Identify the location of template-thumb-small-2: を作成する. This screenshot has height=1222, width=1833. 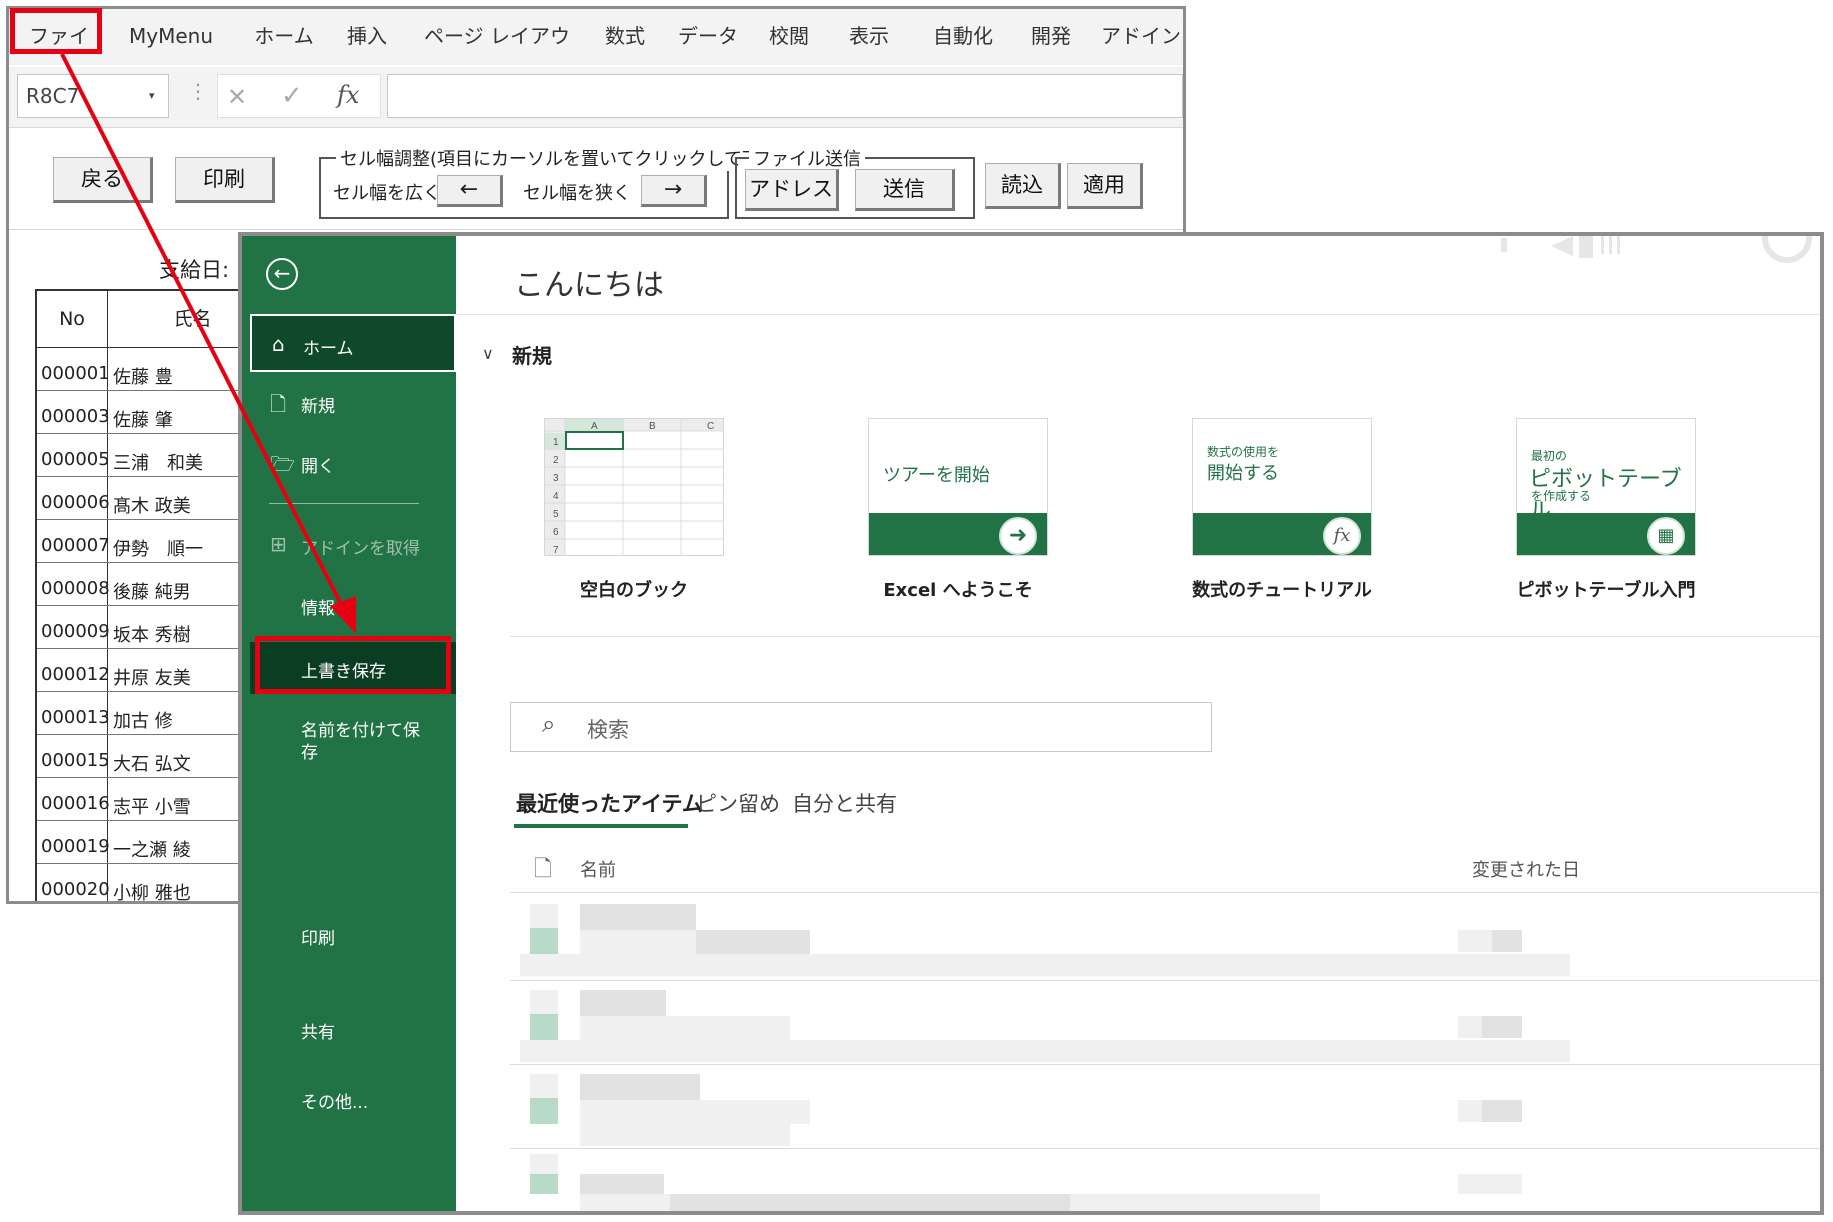
(1561, 496).